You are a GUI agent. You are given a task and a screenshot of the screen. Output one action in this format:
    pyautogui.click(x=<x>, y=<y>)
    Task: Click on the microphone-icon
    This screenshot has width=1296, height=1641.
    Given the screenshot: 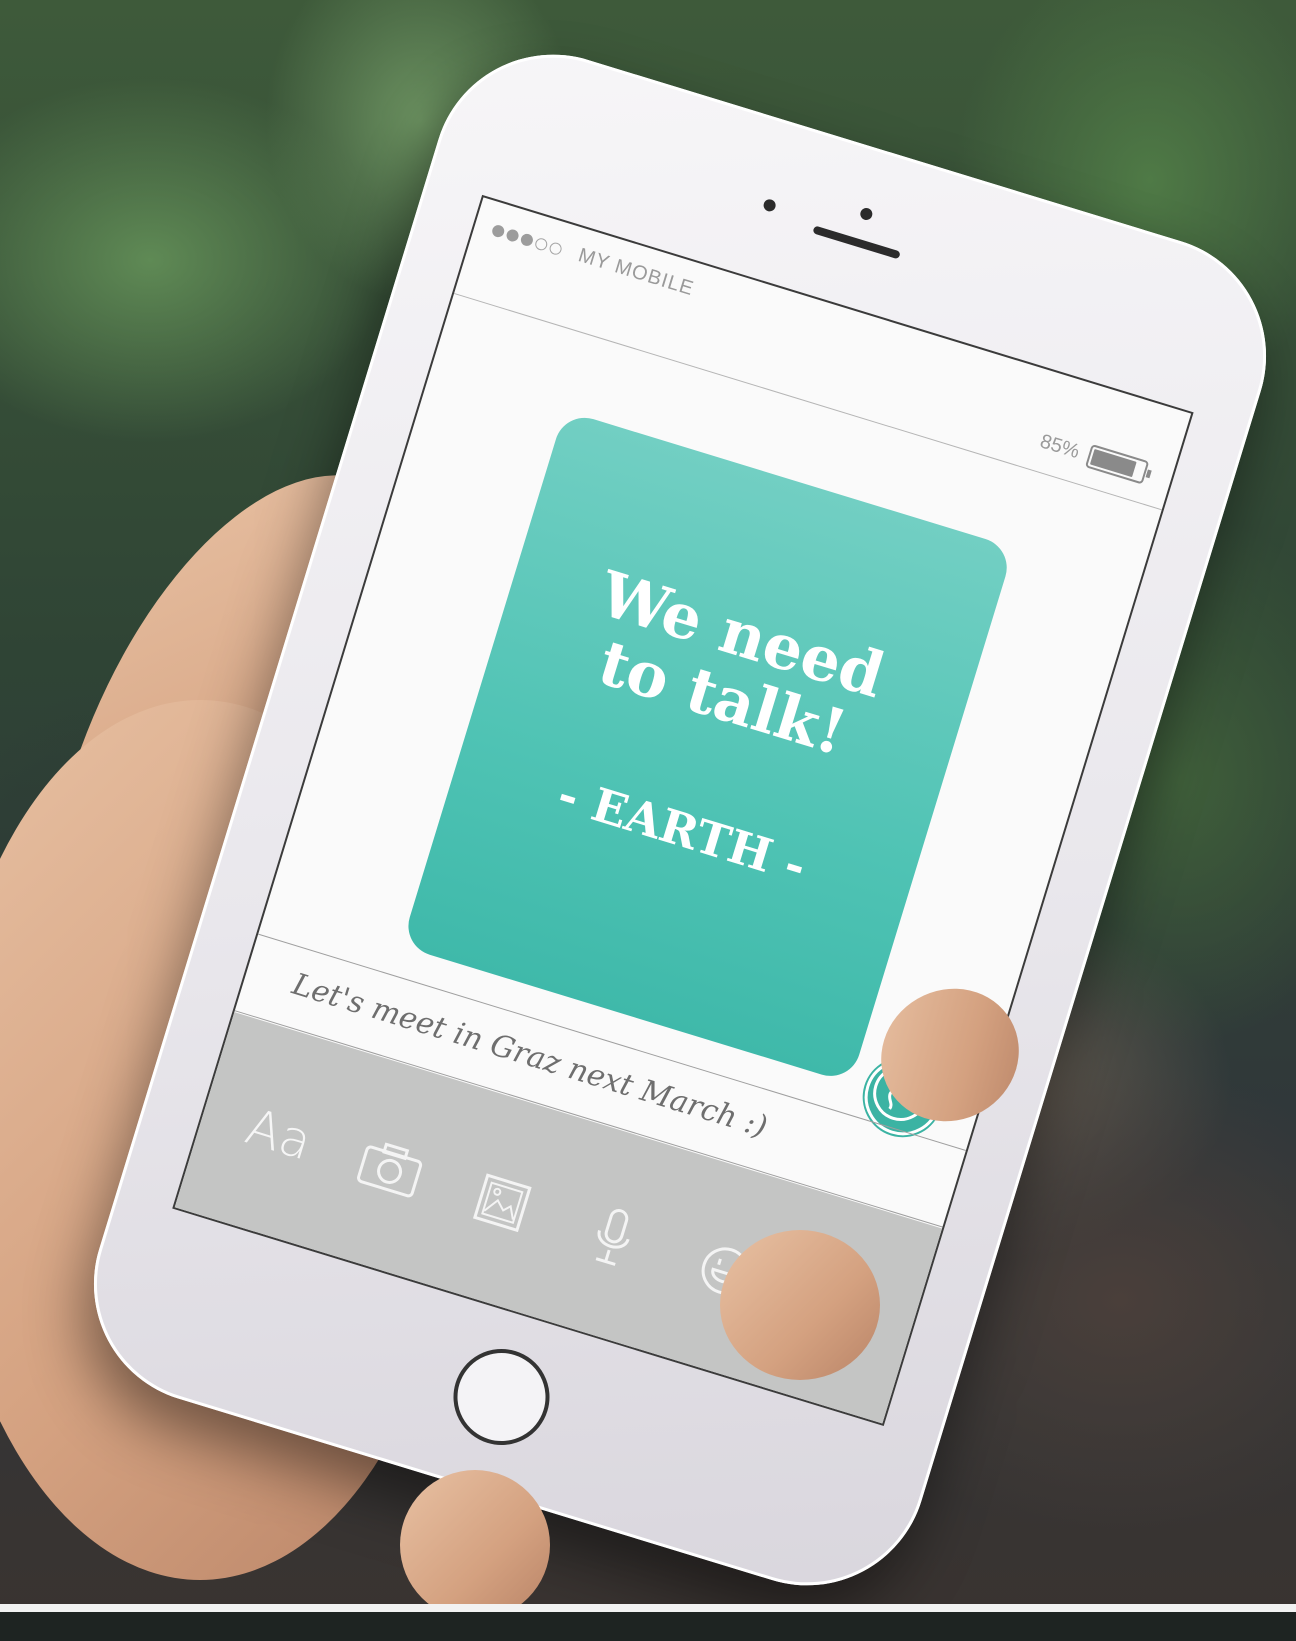 What is the action you would take?
    pyautogui.click(x=614, y=1237)
    